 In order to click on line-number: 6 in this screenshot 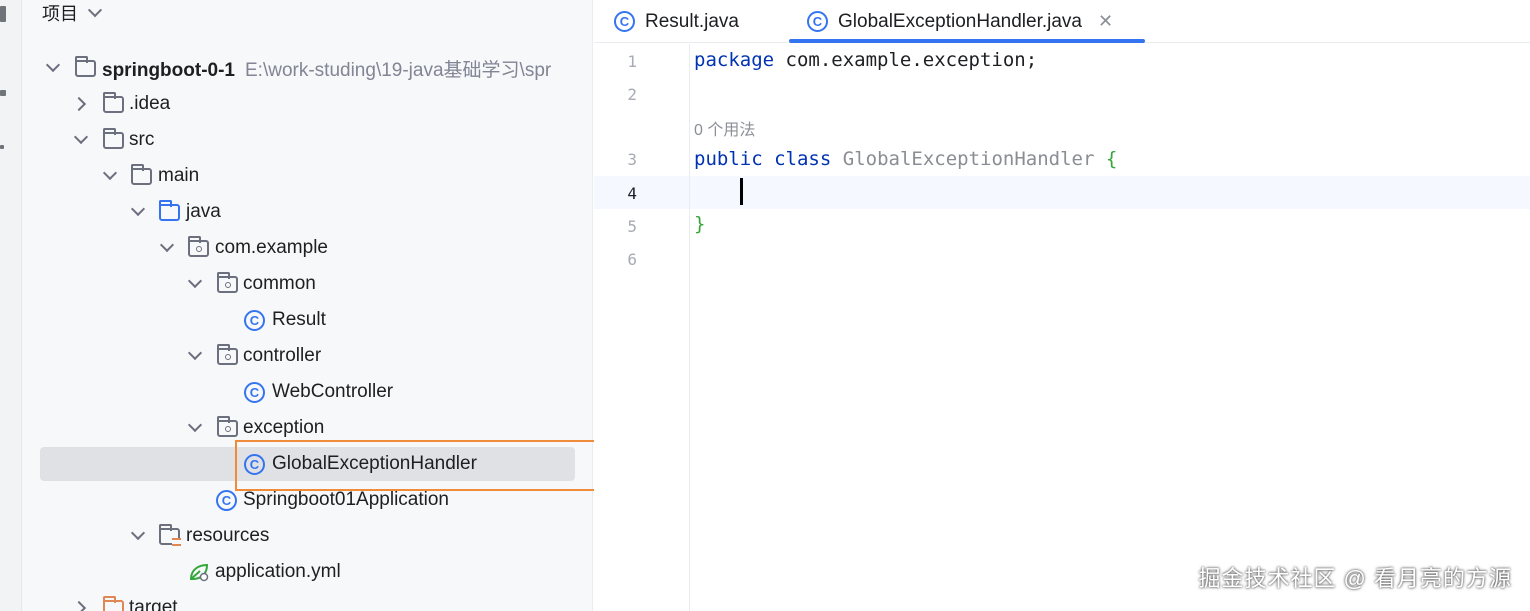, I will do `click(632, 259)`.